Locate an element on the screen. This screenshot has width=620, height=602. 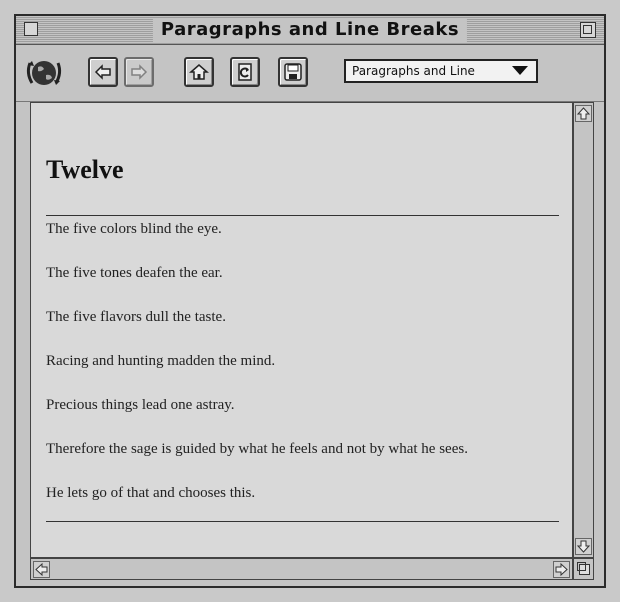
back-arrow-icon is located at coordinates (102, 72).